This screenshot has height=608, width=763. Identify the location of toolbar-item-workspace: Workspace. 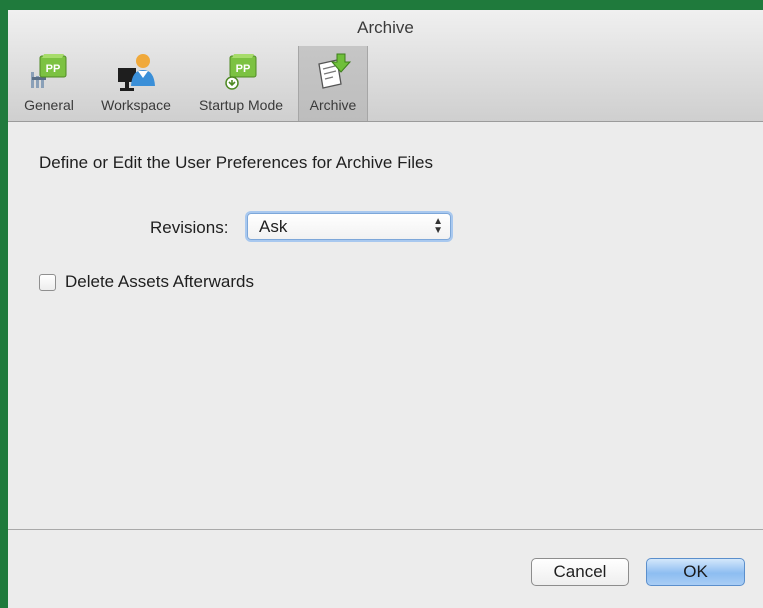
(136, 83).